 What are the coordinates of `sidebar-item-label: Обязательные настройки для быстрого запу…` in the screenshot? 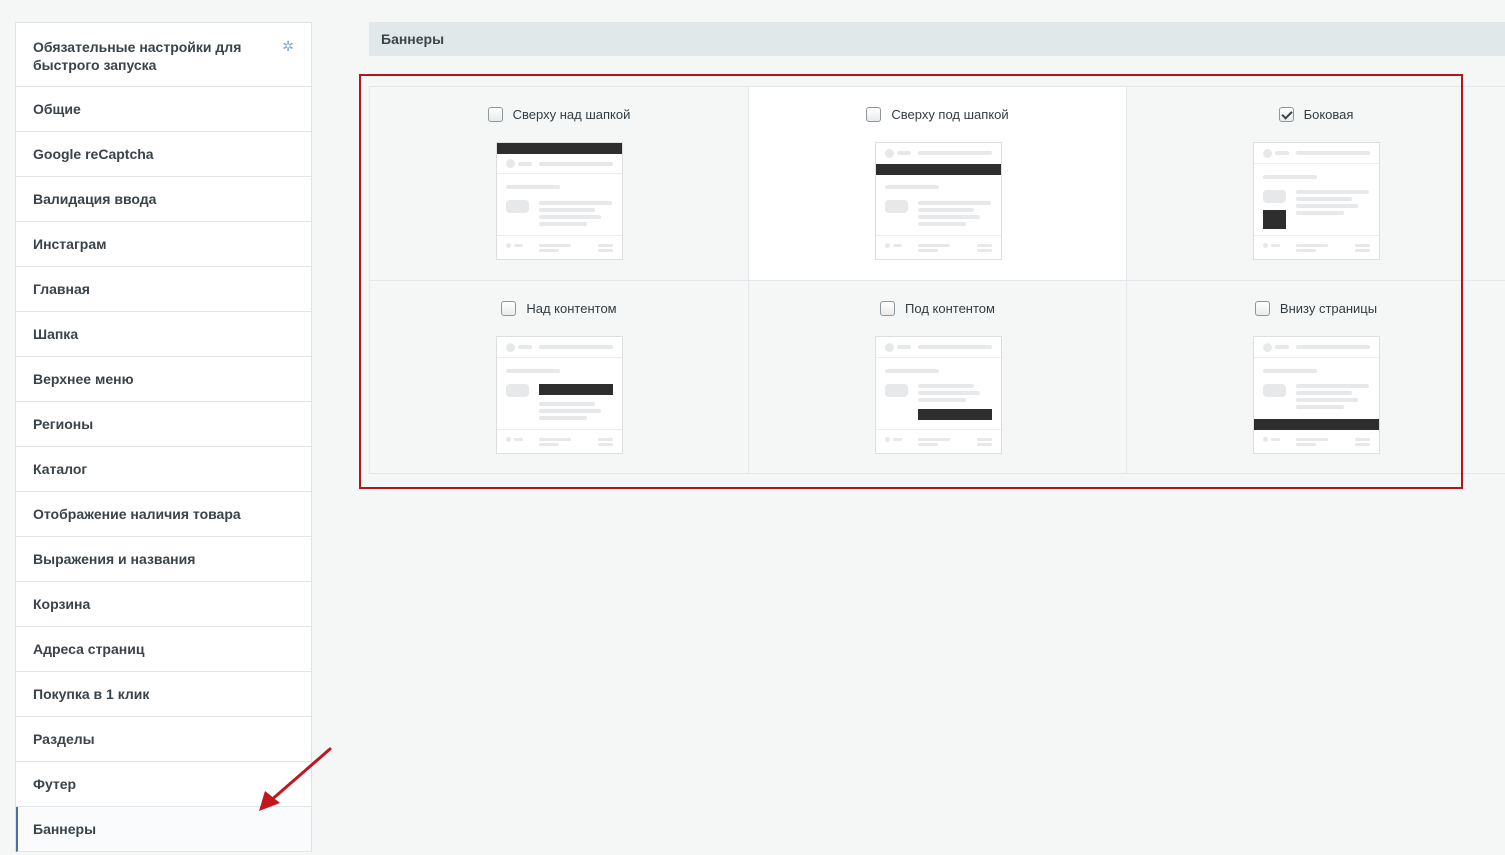 It's located at (137, 56).